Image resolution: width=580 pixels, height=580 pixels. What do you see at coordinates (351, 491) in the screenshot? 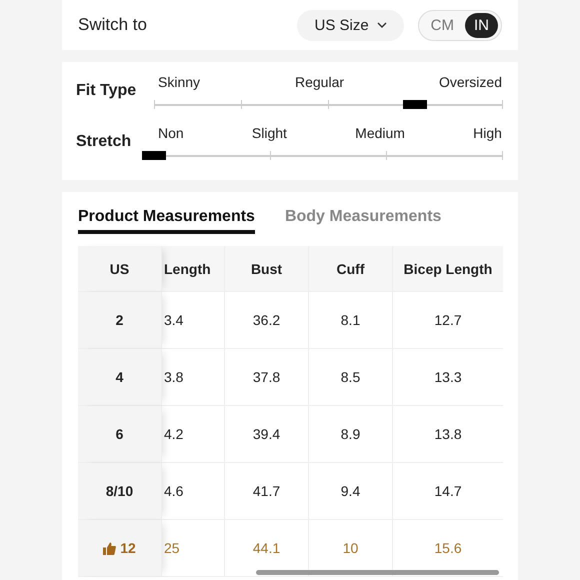
I see `table-cell: 9.4` at bounding box center [351, 491].